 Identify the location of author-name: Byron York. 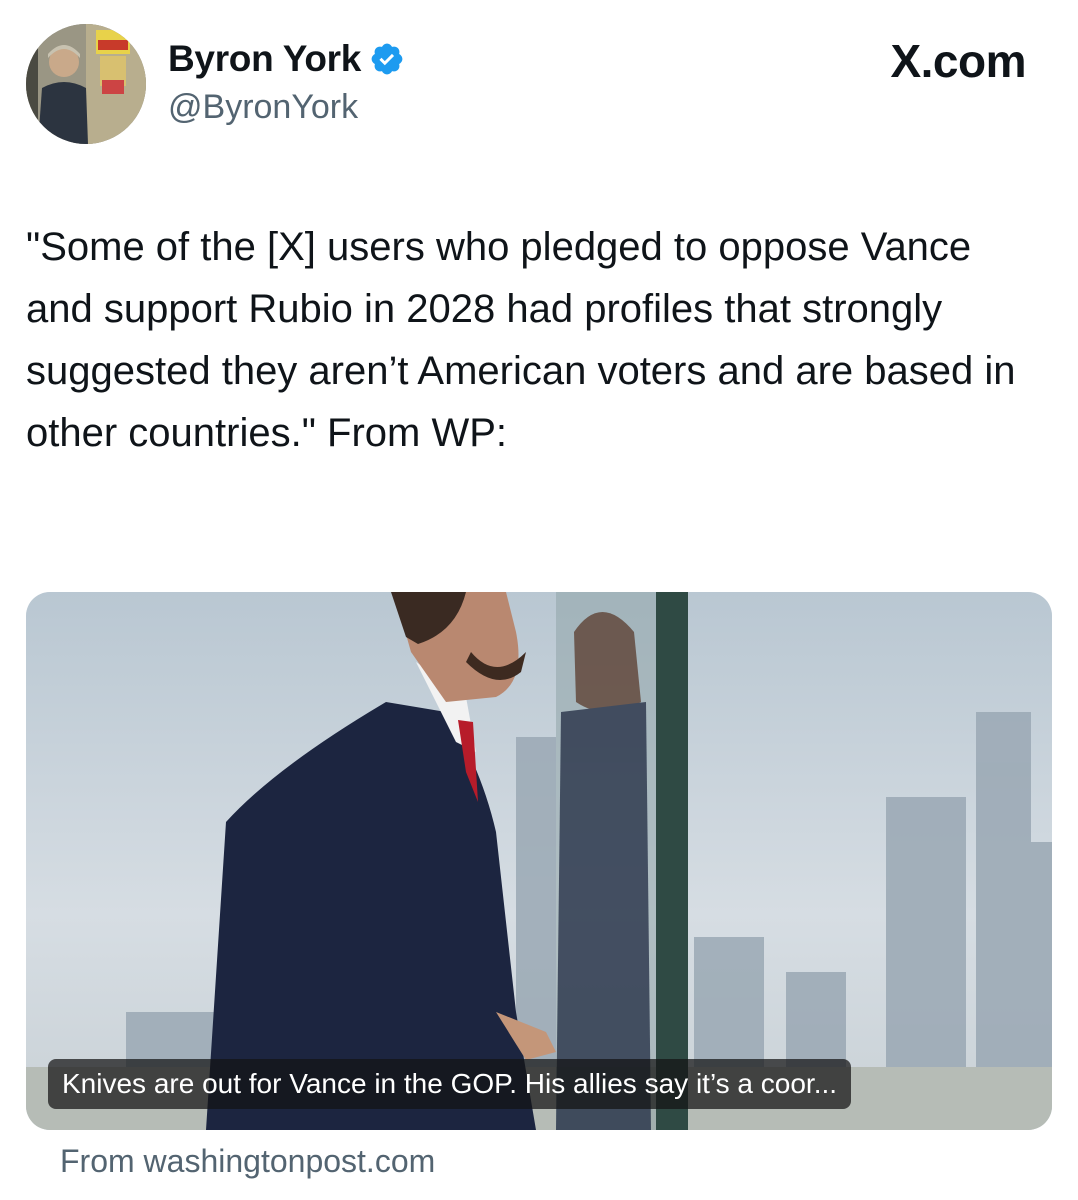
(286, 59).